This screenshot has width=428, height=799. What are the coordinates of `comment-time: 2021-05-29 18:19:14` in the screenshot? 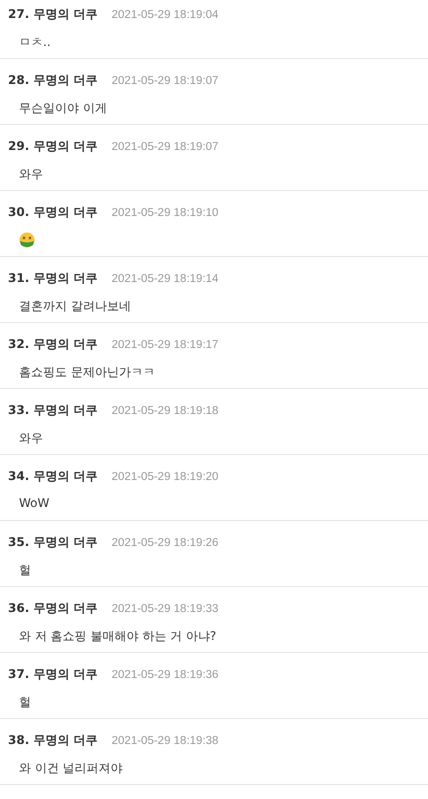 It's located at (165, 278).